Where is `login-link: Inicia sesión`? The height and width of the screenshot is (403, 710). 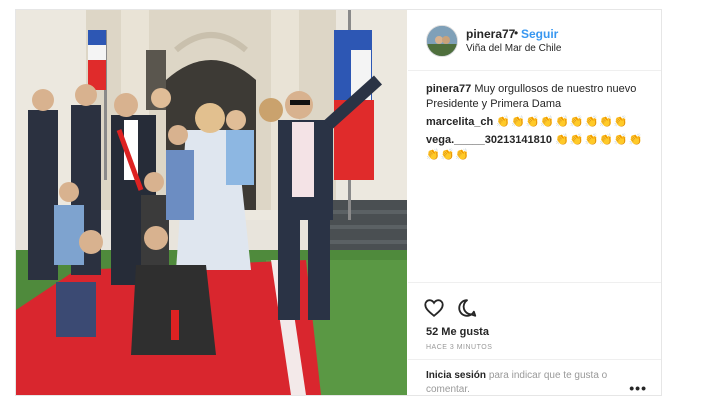 login-link: Inicia sesión is located at coordinates (456, 375).